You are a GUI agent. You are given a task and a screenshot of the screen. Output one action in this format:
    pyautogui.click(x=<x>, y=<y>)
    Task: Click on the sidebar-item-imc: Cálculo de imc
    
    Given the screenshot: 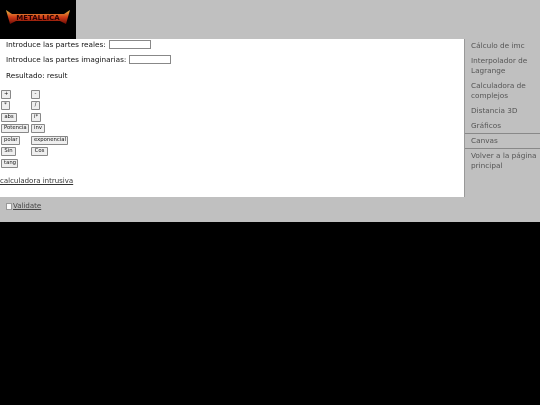 What is the action you would take?
    pyautogui.click(x=502, y=46)
    